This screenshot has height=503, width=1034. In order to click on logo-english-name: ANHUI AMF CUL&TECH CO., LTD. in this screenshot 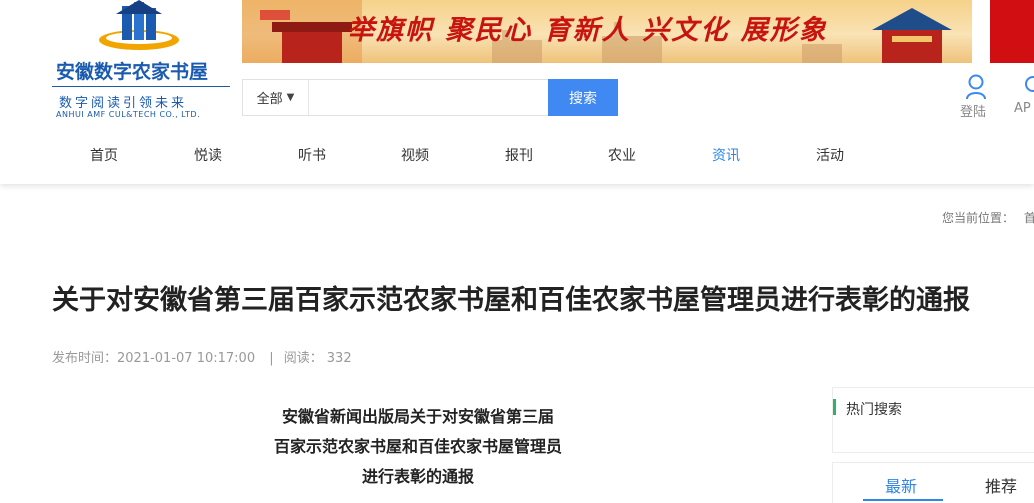, I will do `click(128, 114)`.